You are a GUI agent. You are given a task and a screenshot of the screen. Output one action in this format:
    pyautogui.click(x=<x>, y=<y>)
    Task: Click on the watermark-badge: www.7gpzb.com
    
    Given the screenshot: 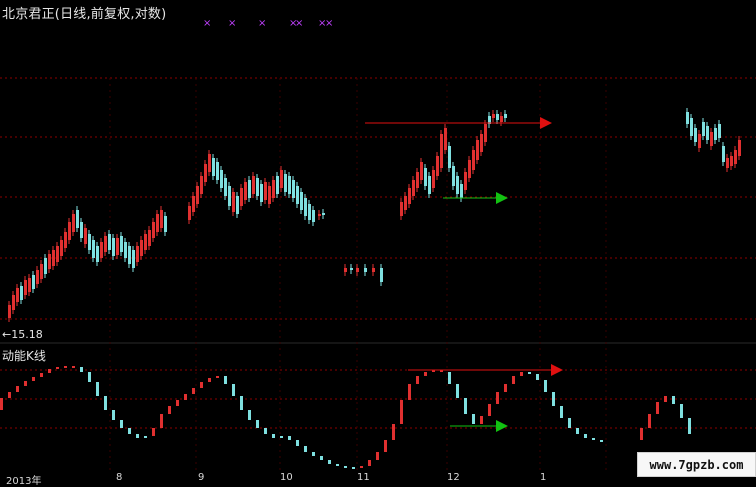 What is the action you would take?
    pyautogui.click(x=696, y=464)
    